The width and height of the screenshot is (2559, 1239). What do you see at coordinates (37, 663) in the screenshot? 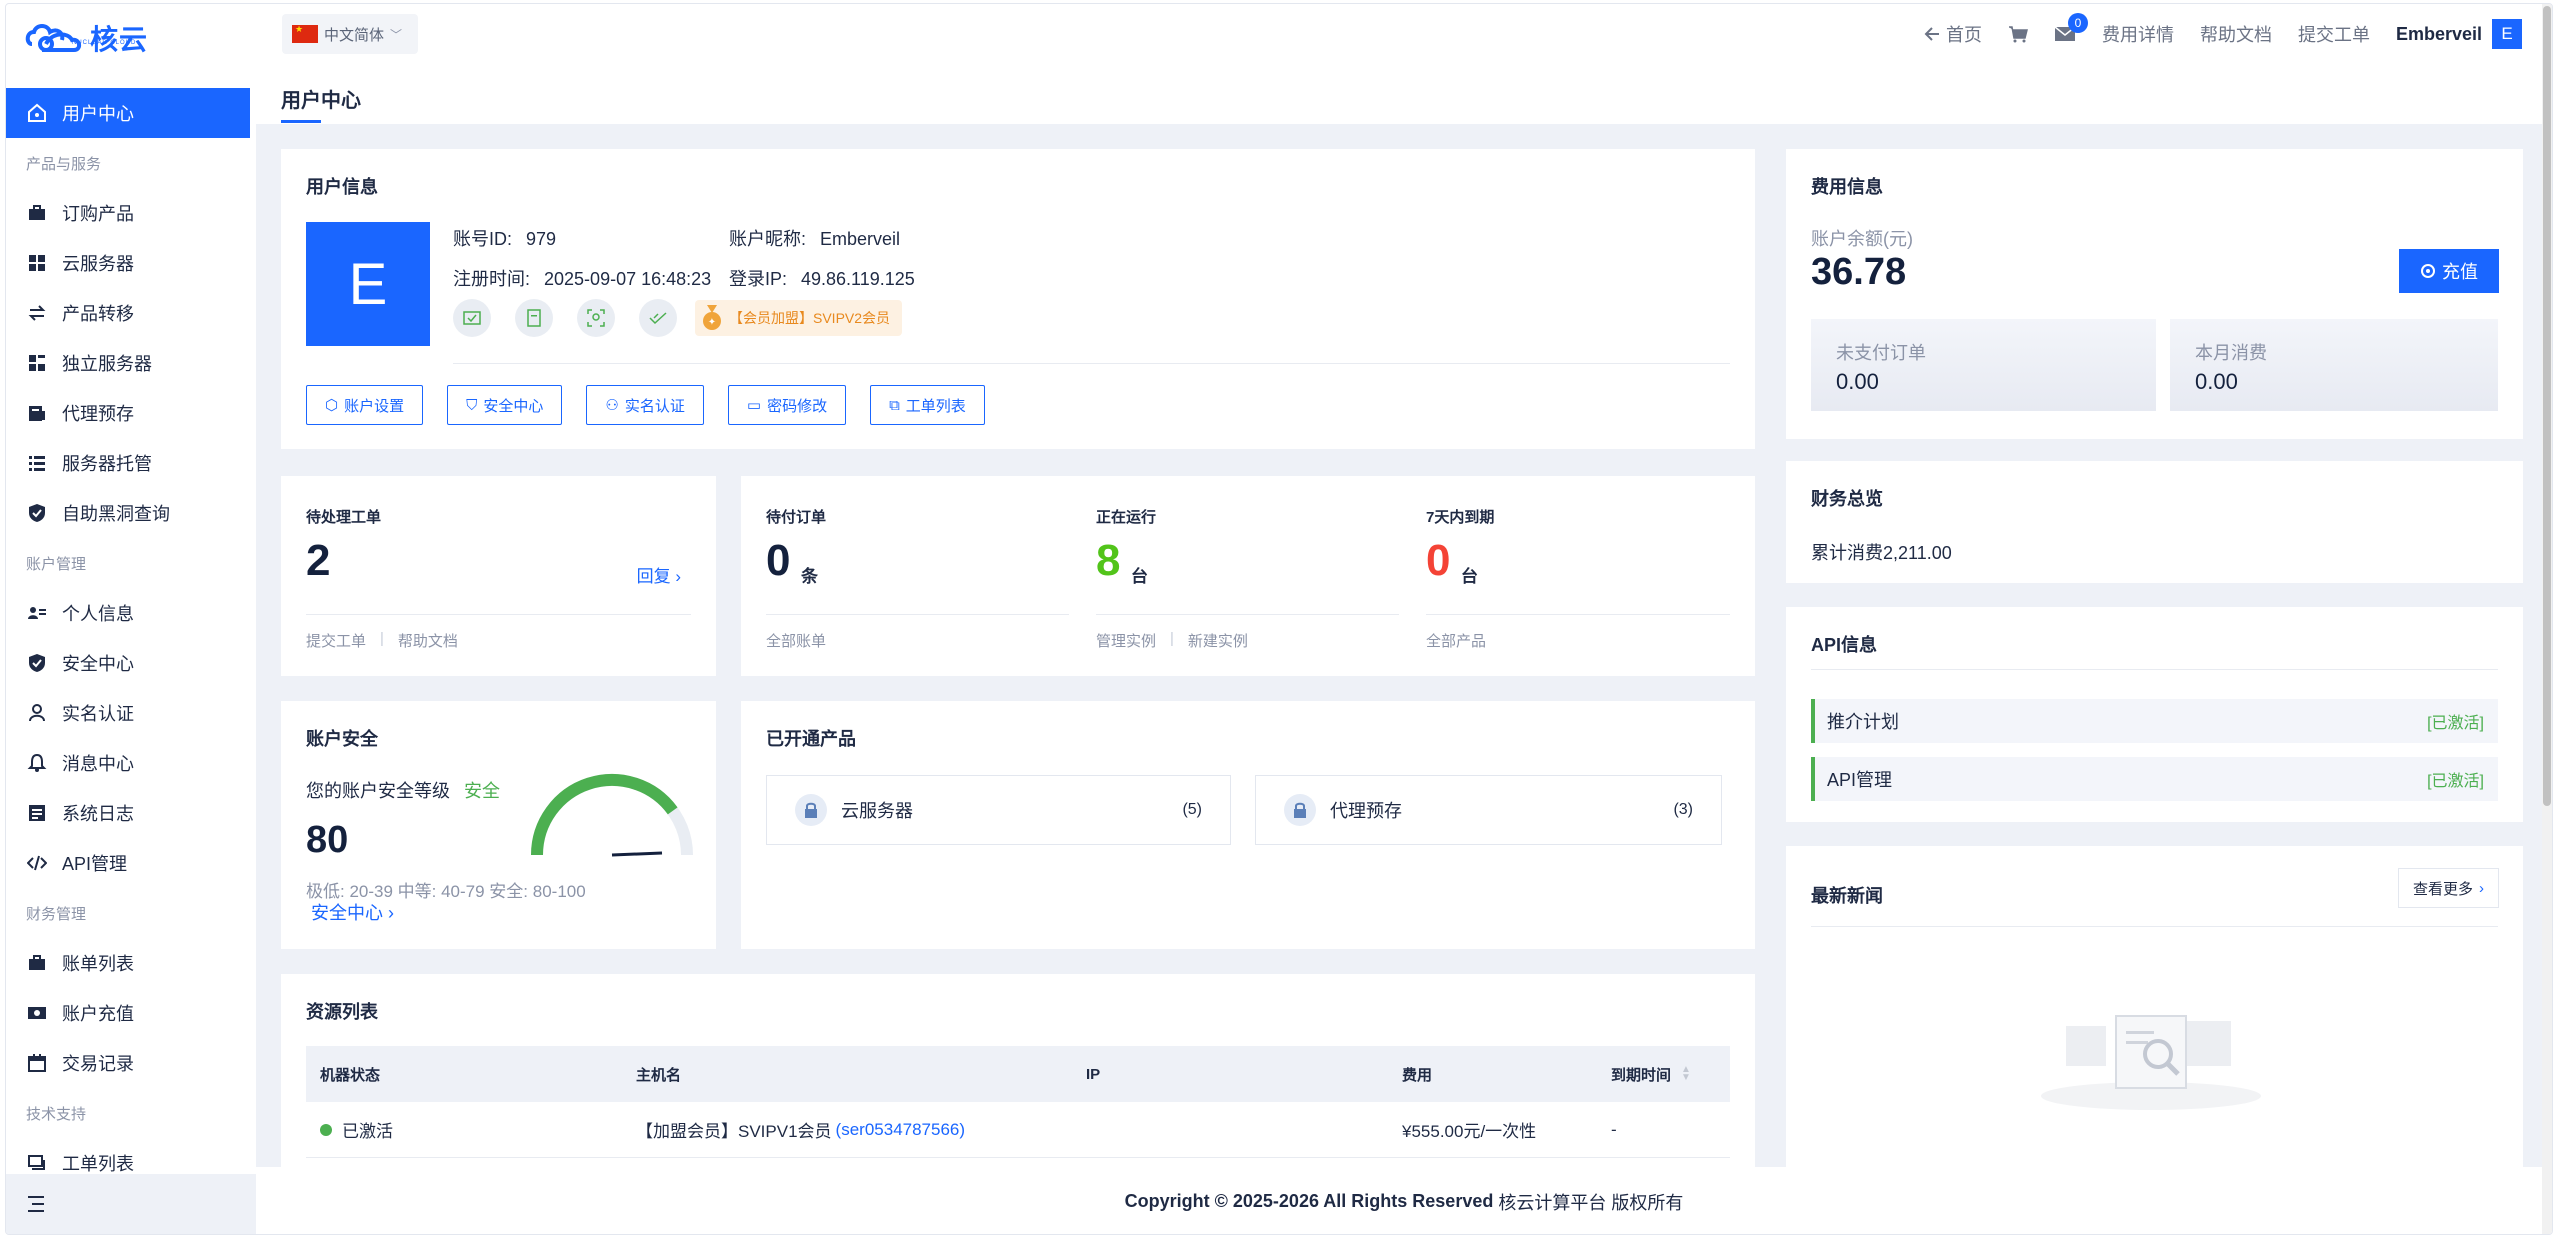
I see `shield-check-icon` at bounding box center [37, 663].